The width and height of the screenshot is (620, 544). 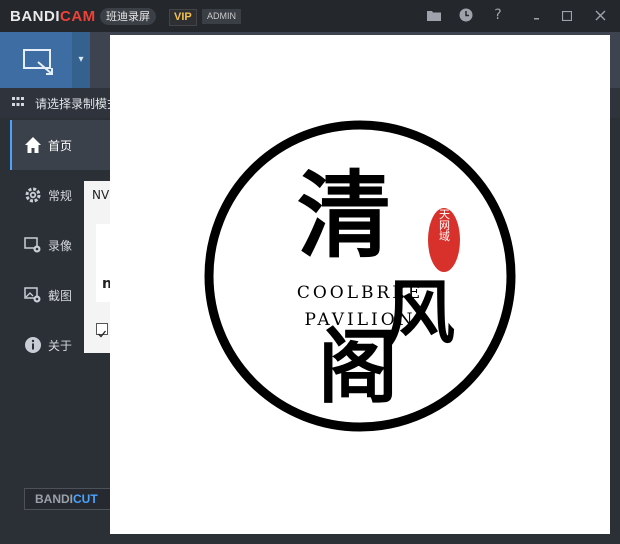 I want to click on logo-char-ge: 阁, so click(x=358, y=367).